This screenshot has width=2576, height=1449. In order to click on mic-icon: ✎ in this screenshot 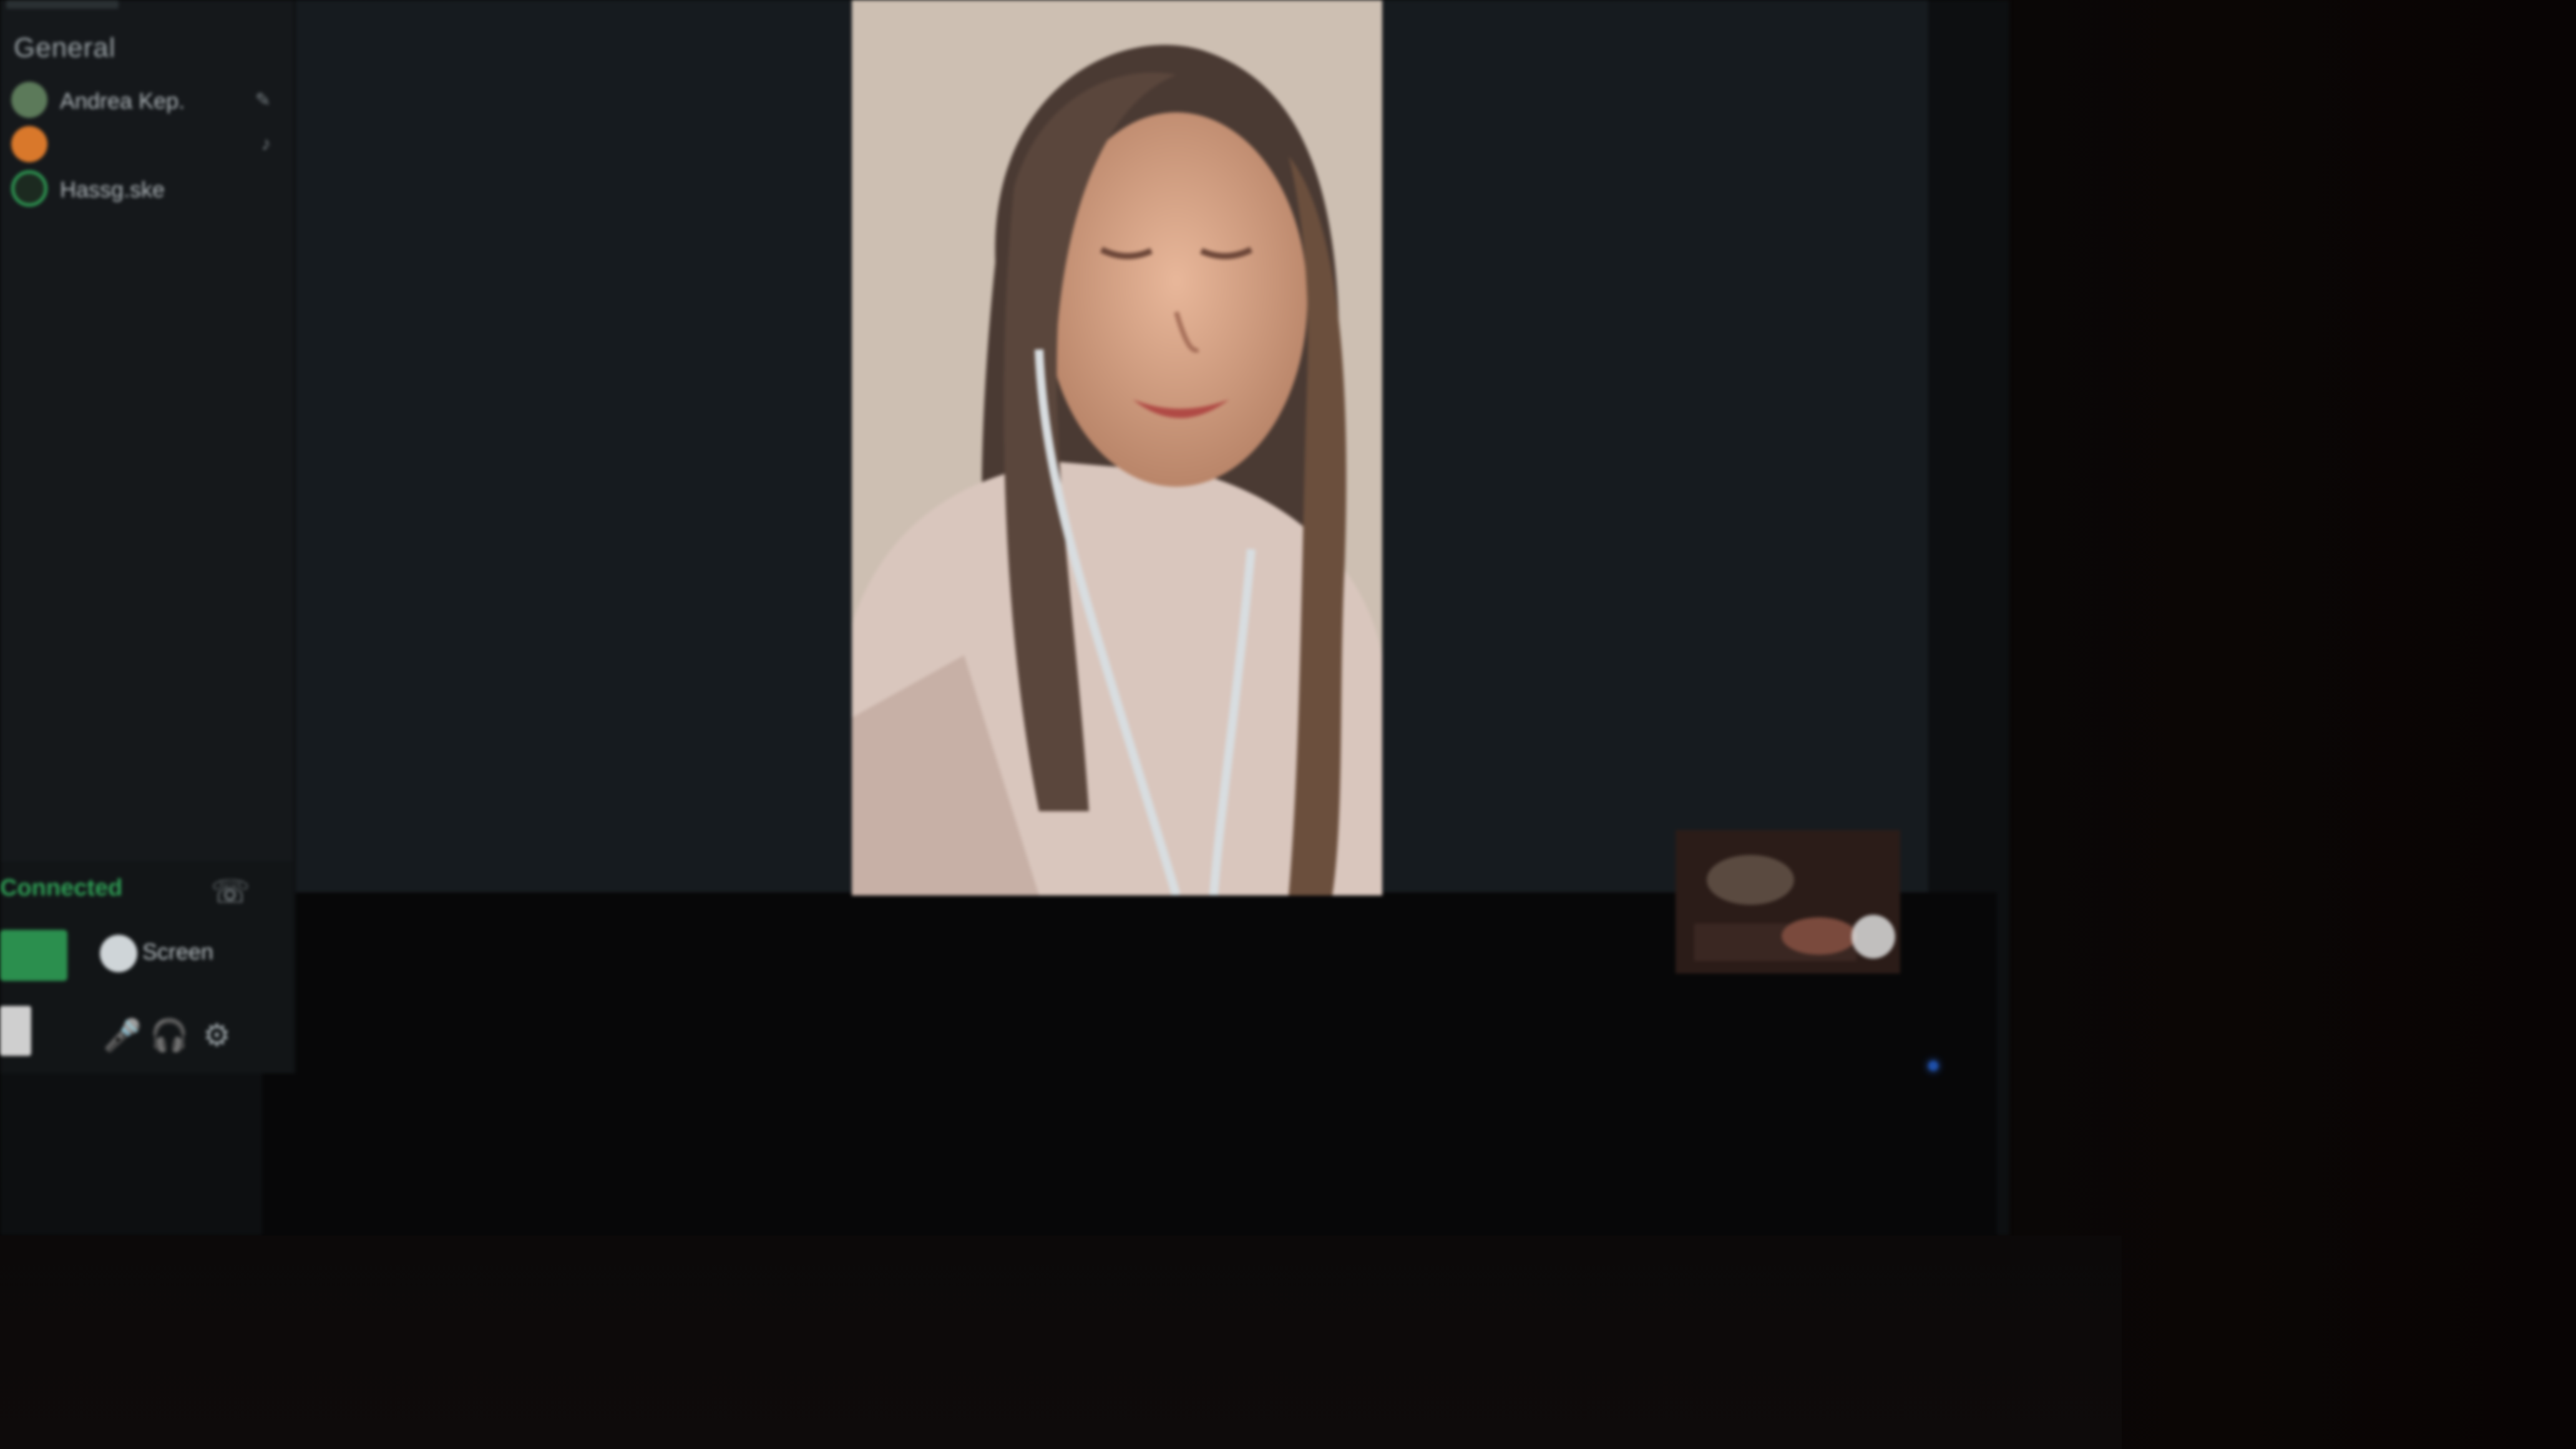, I will do `click(263, 100)`.